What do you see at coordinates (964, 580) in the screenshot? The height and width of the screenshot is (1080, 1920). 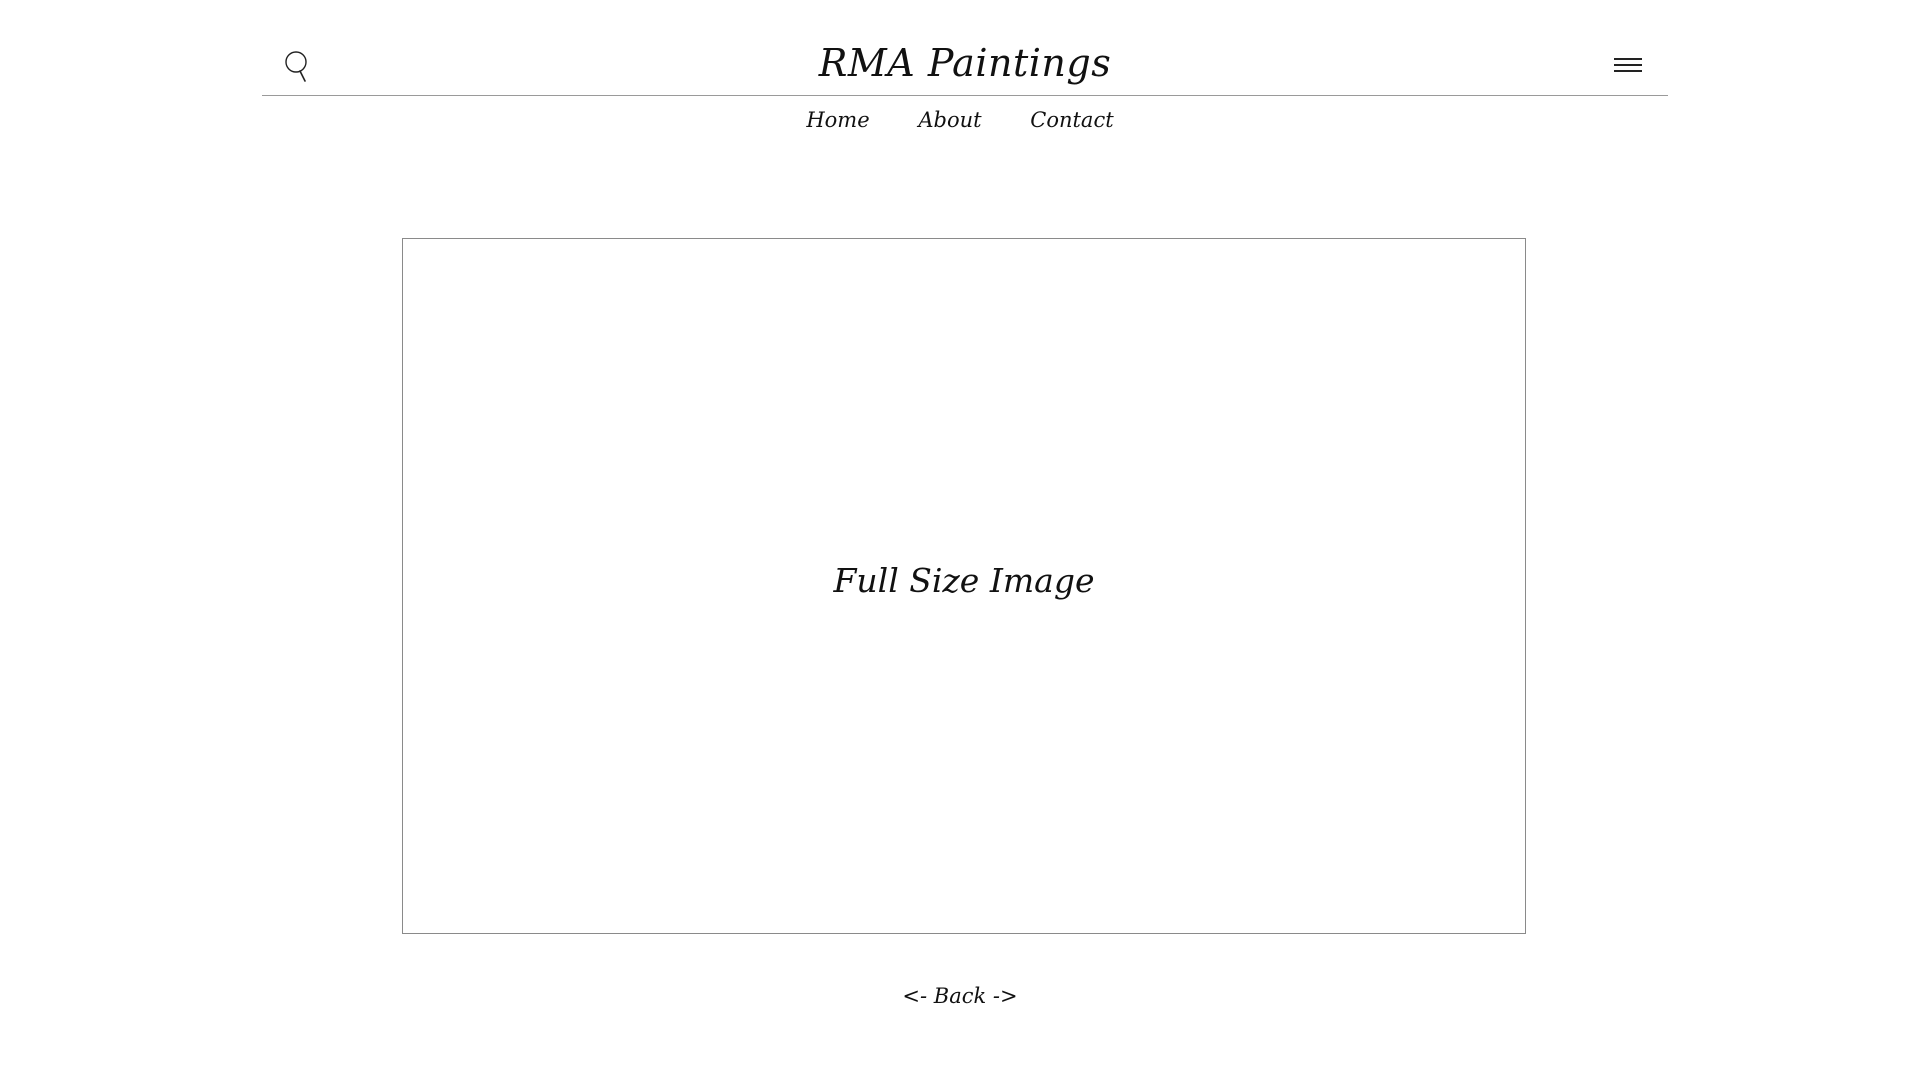 I see `image-placeholder-label: Full Size Image` at bounding box center [964, 580].